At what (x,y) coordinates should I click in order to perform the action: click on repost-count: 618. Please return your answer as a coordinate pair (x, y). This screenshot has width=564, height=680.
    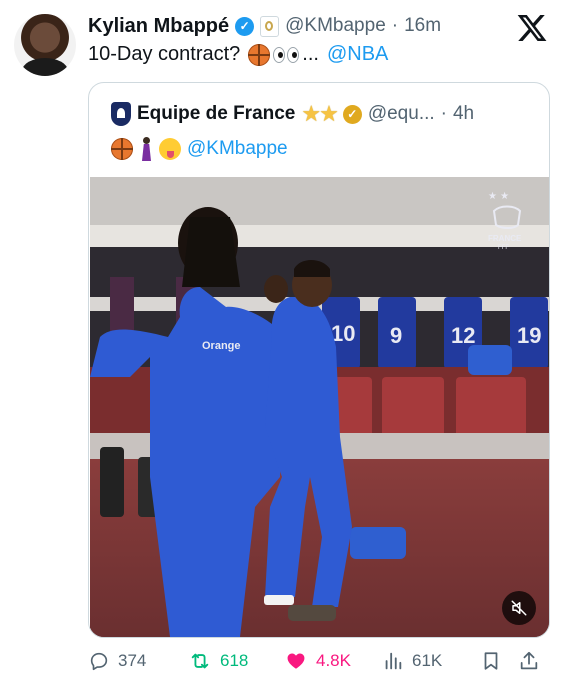
    Looking at the image, I should click on (234, 660).